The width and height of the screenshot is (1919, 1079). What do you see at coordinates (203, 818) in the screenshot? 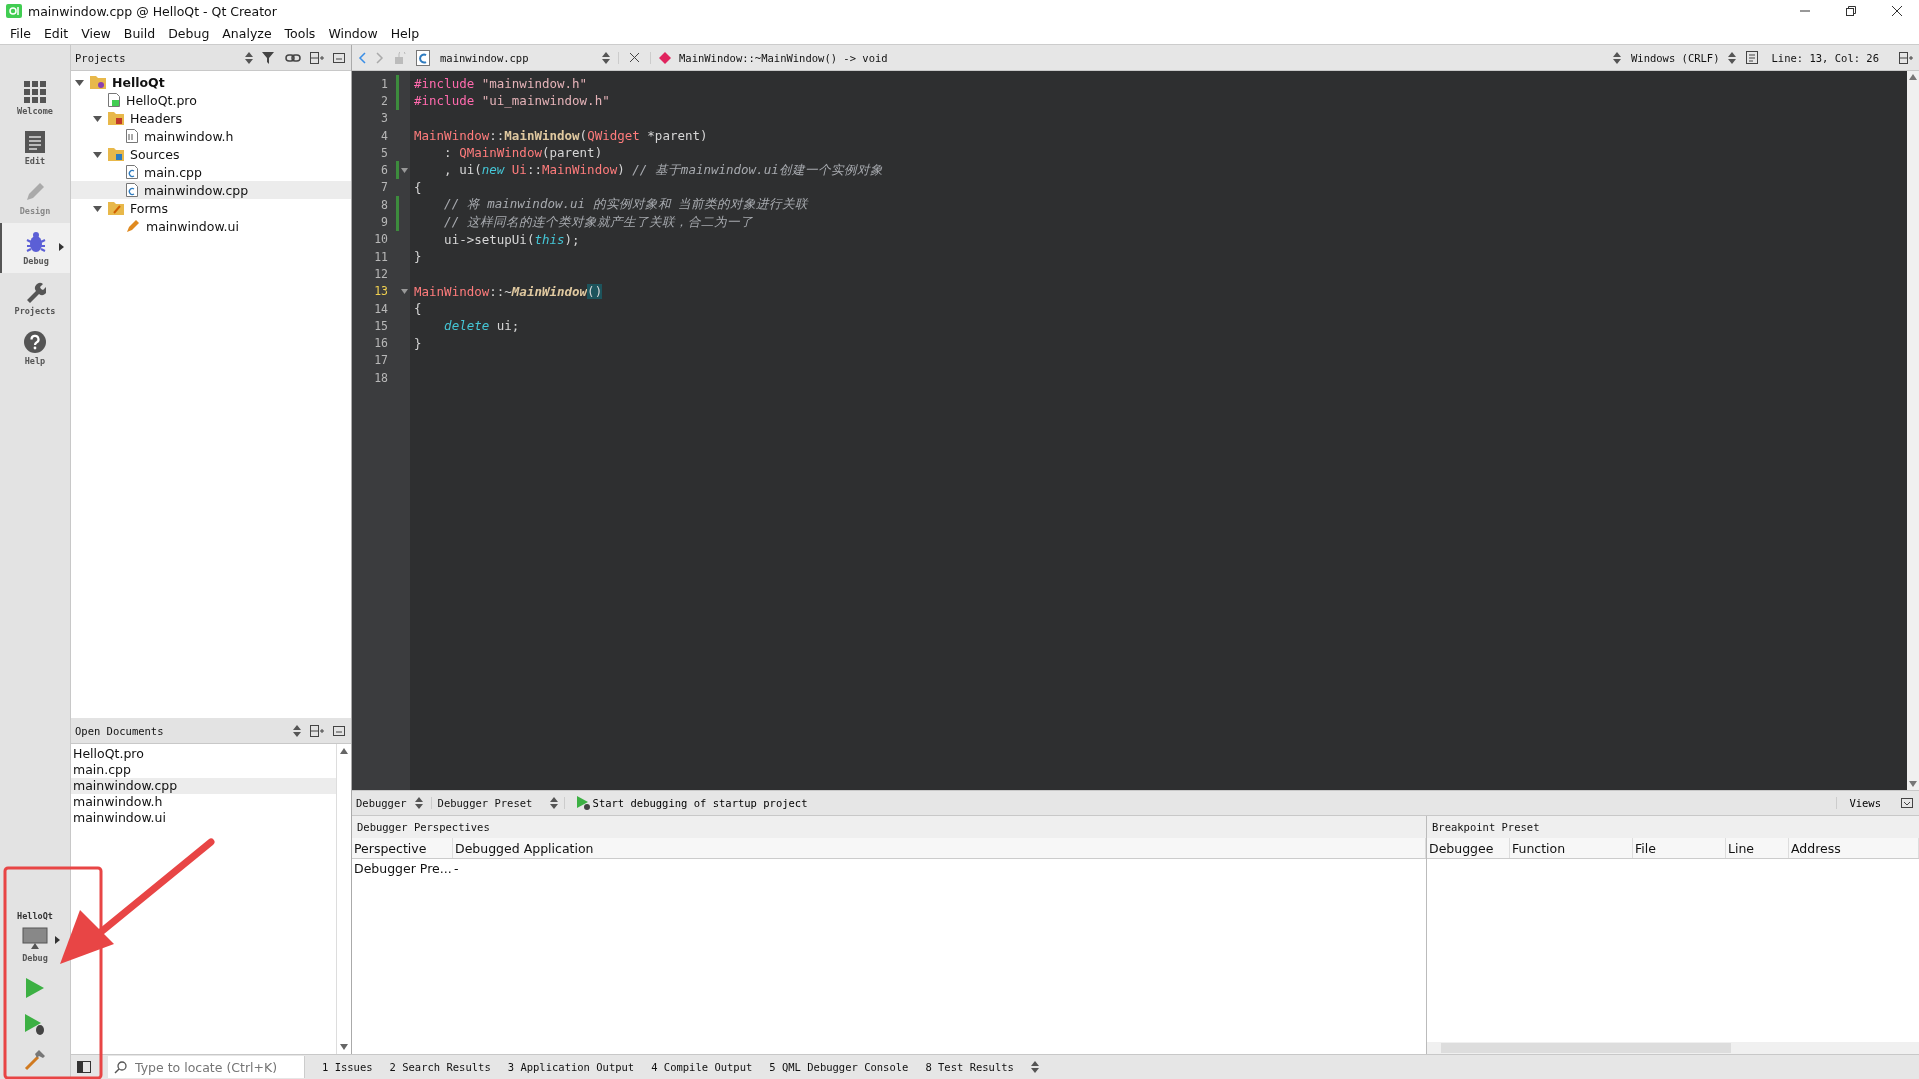
I see `document-item: mainwindow.ui` at bounding box center [203, 818].